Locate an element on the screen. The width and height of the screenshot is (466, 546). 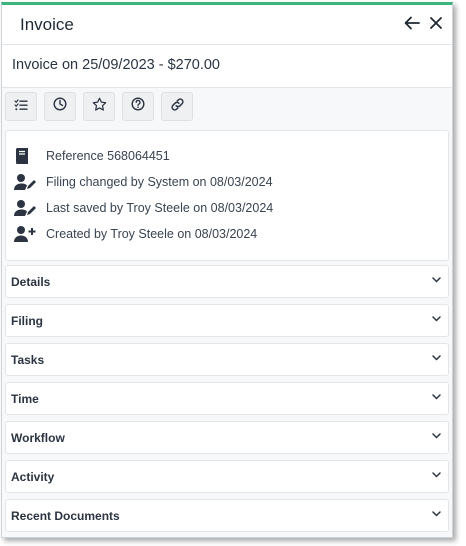
created-text: Created by Troy Steele on 08/03/2024 is located at coordinates (152, 234).